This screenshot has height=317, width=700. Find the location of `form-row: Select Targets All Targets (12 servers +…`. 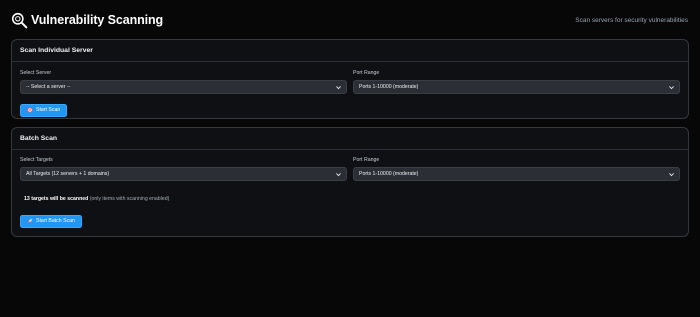

form-row: Select Targets All Targets (12 servers +… is located at coordinates (350, 169).